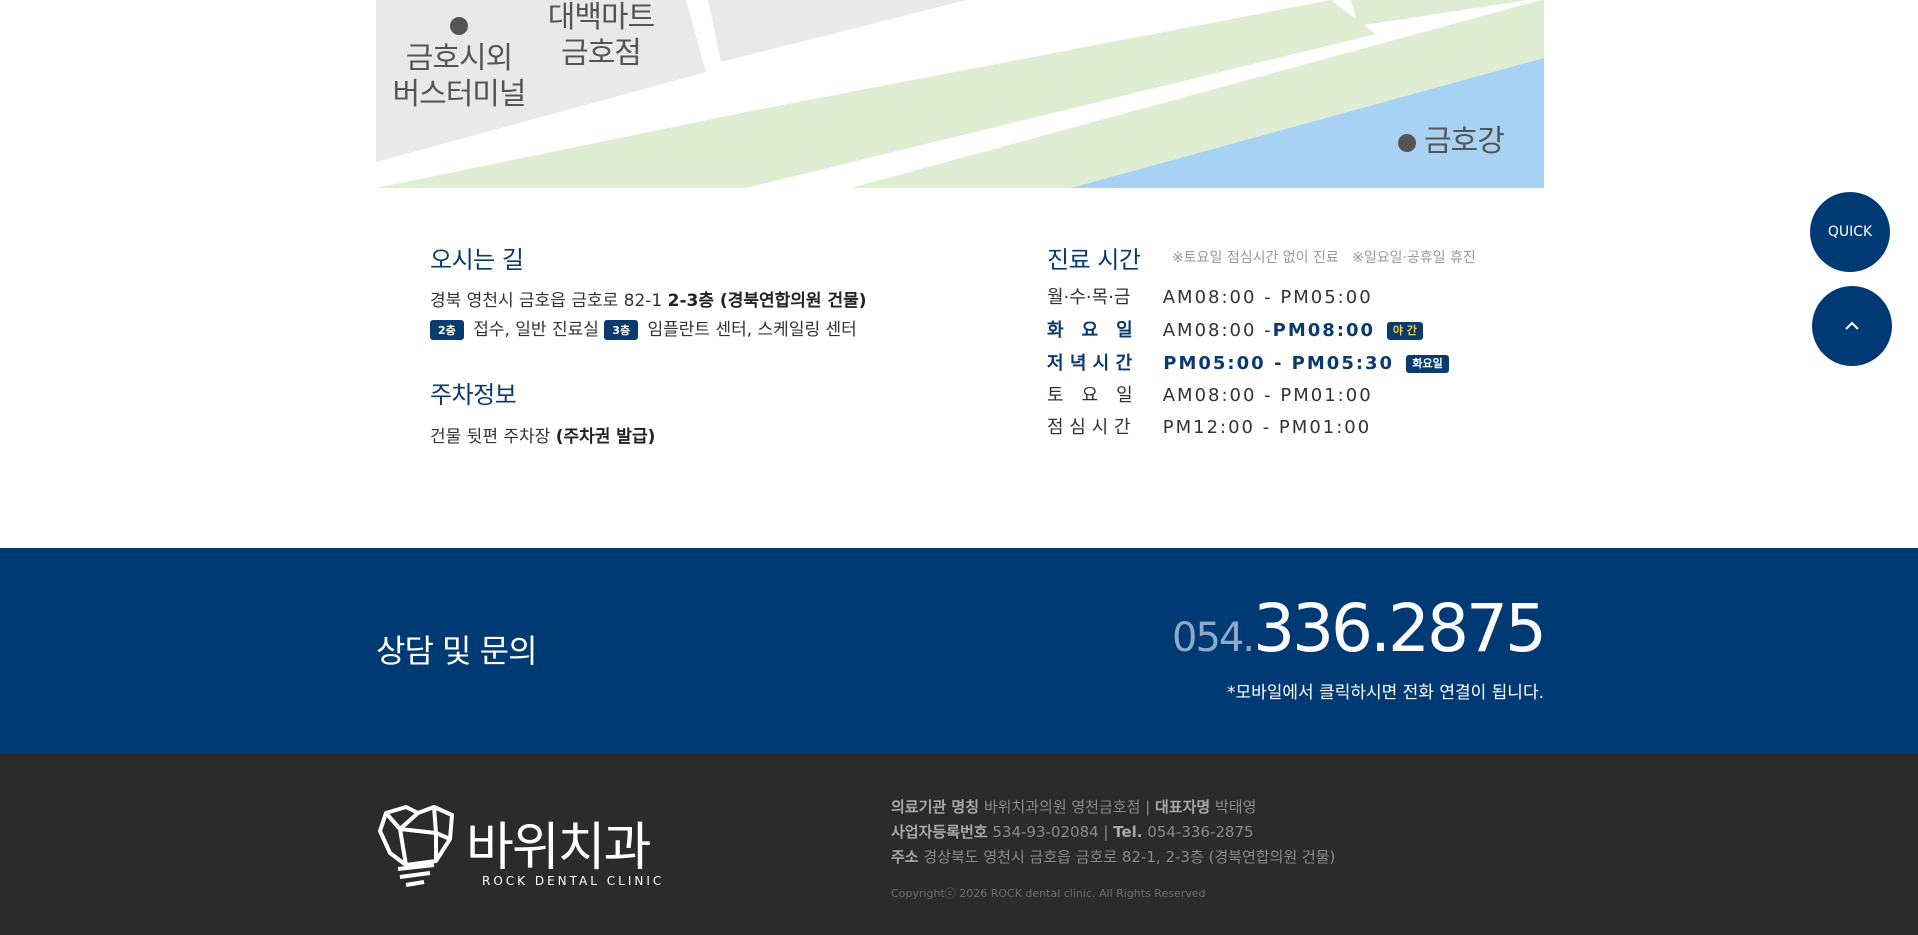  I want to click on floor-info-line: 2층 접수, 일반 진료실 3층 임플란트 센터, 스케일링 센터, so click(643, 327).